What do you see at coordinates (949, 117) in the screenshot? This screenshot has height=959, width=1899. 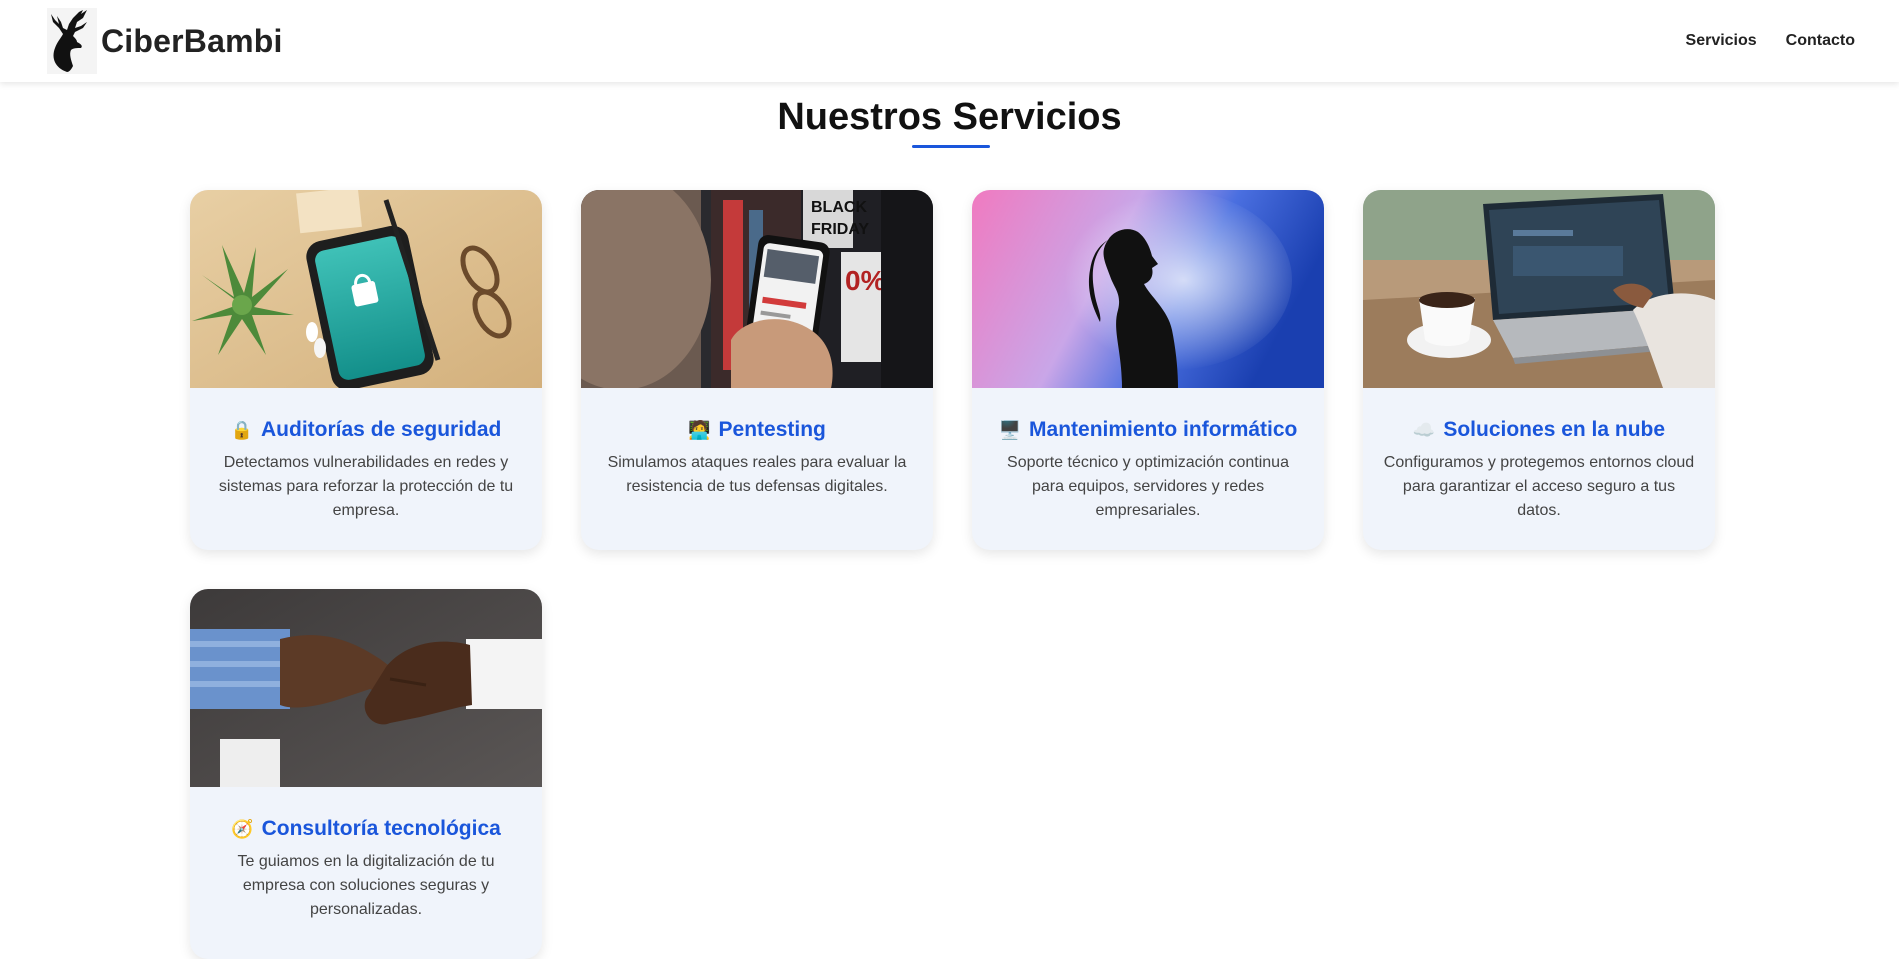 I see `section-title: Nuestros Servicios` at bounding box center [949, 117].